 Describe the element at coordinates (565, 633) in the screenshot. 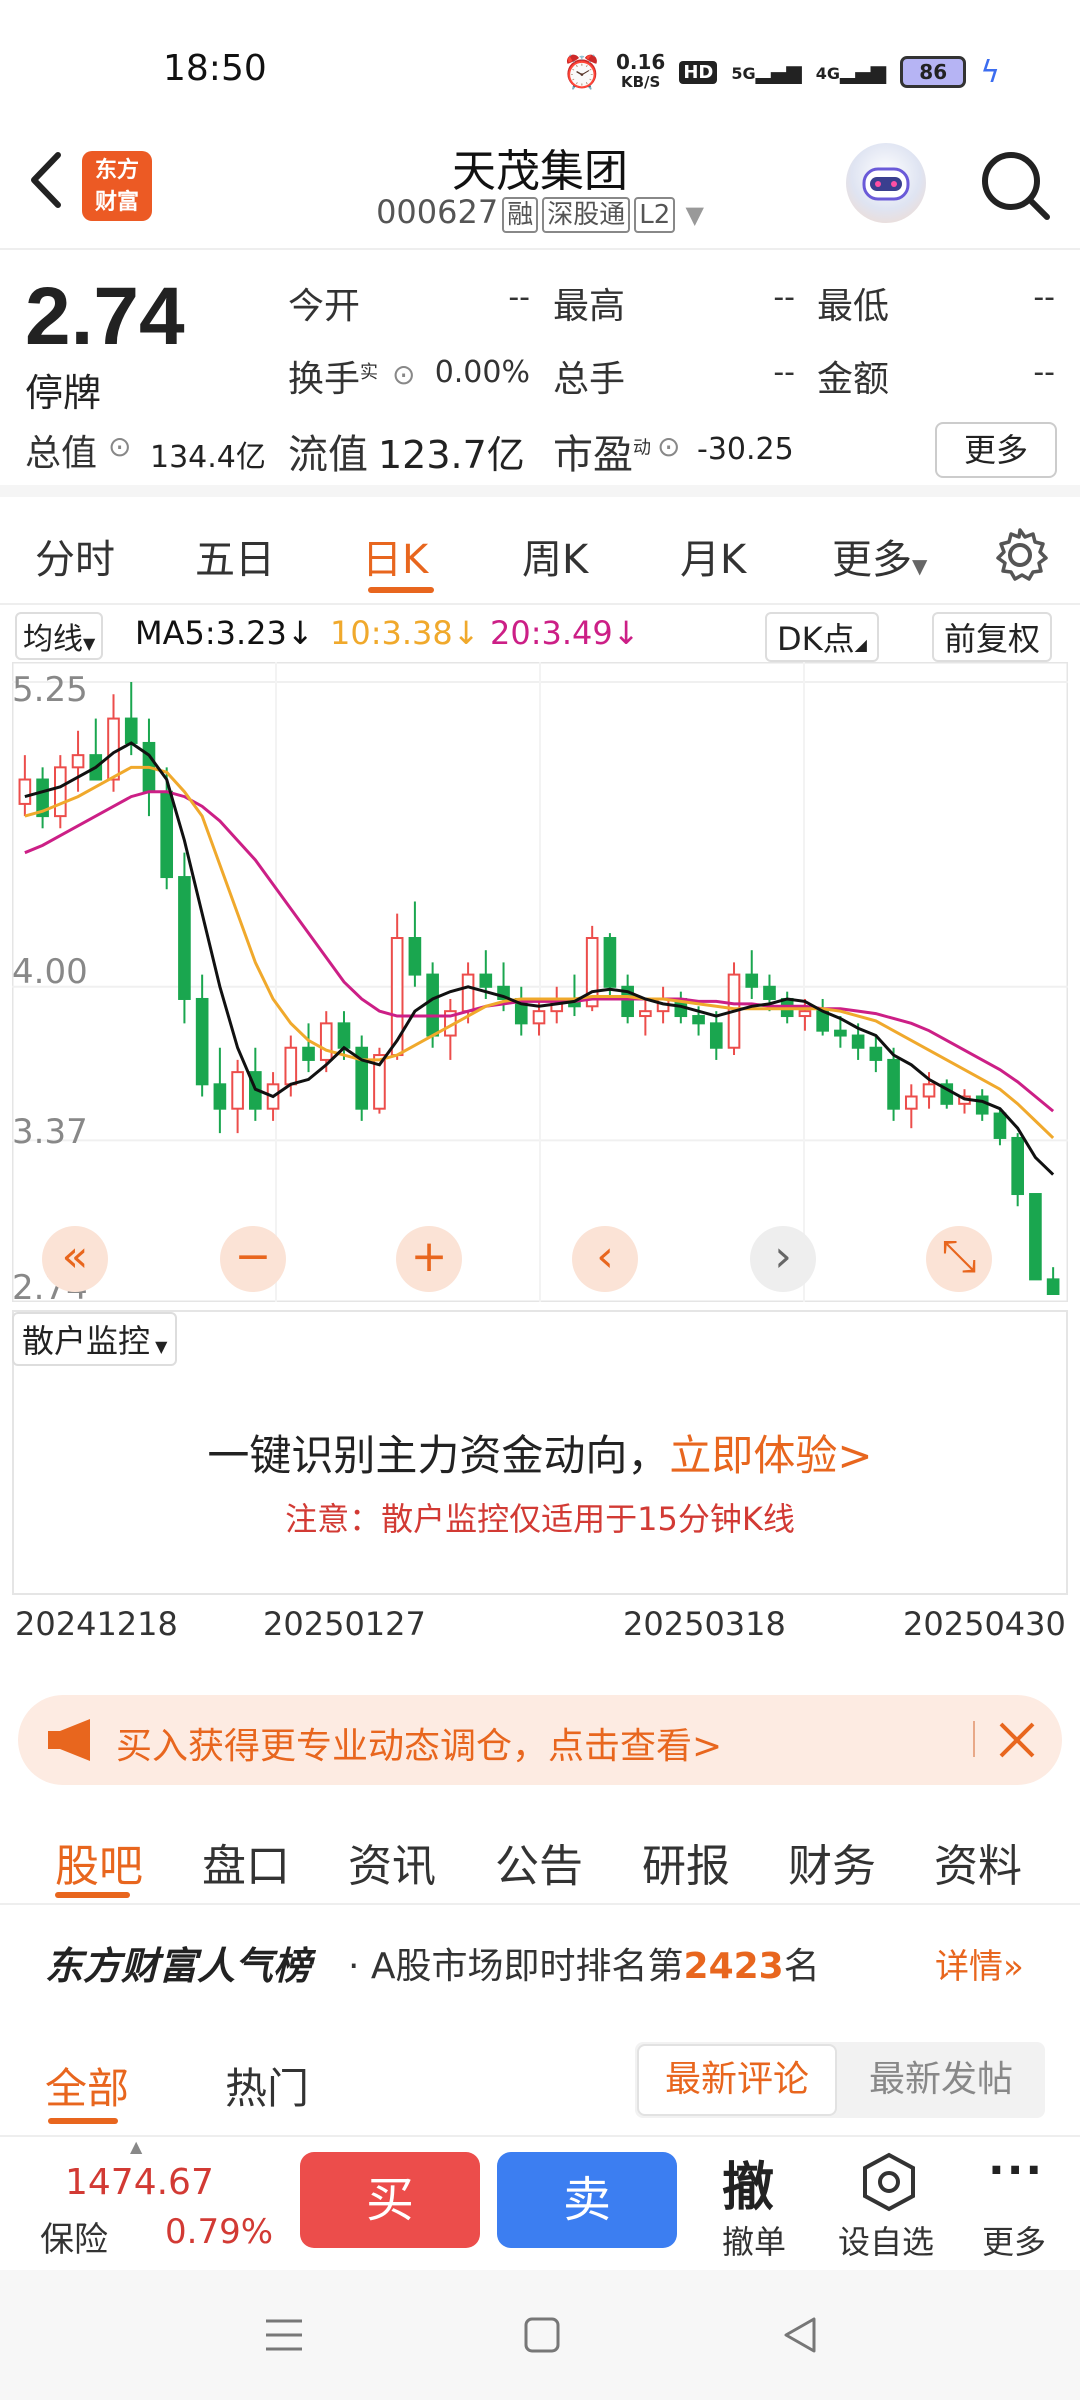

I see `ma20-value: 20:3.49↓` at that location.